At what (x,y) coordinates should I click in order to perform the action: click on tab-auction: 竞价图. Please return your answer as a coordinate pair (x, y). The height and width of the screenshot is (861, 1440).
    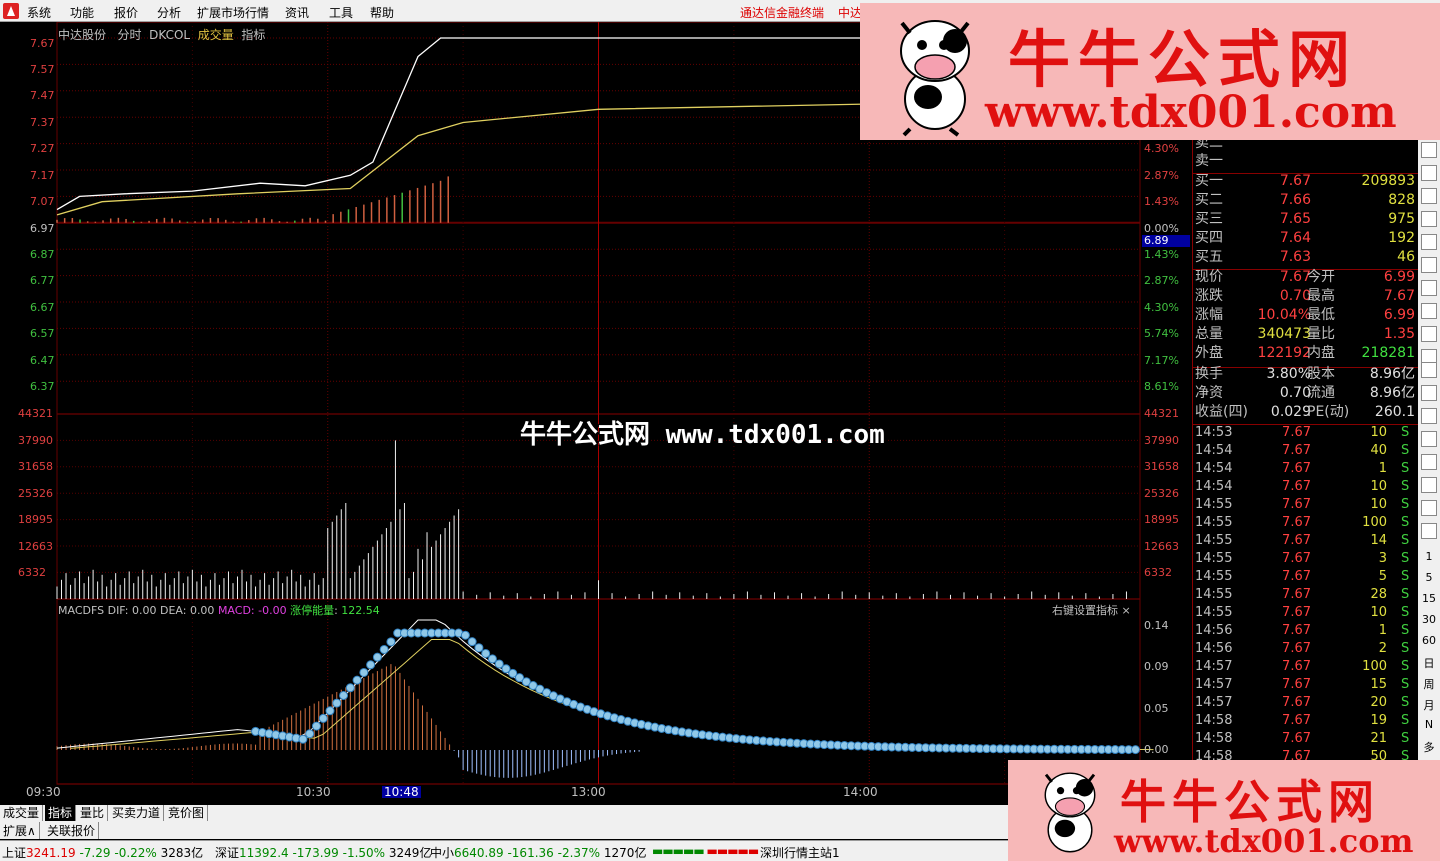
    Looking at the image, I should click on (187, 813).